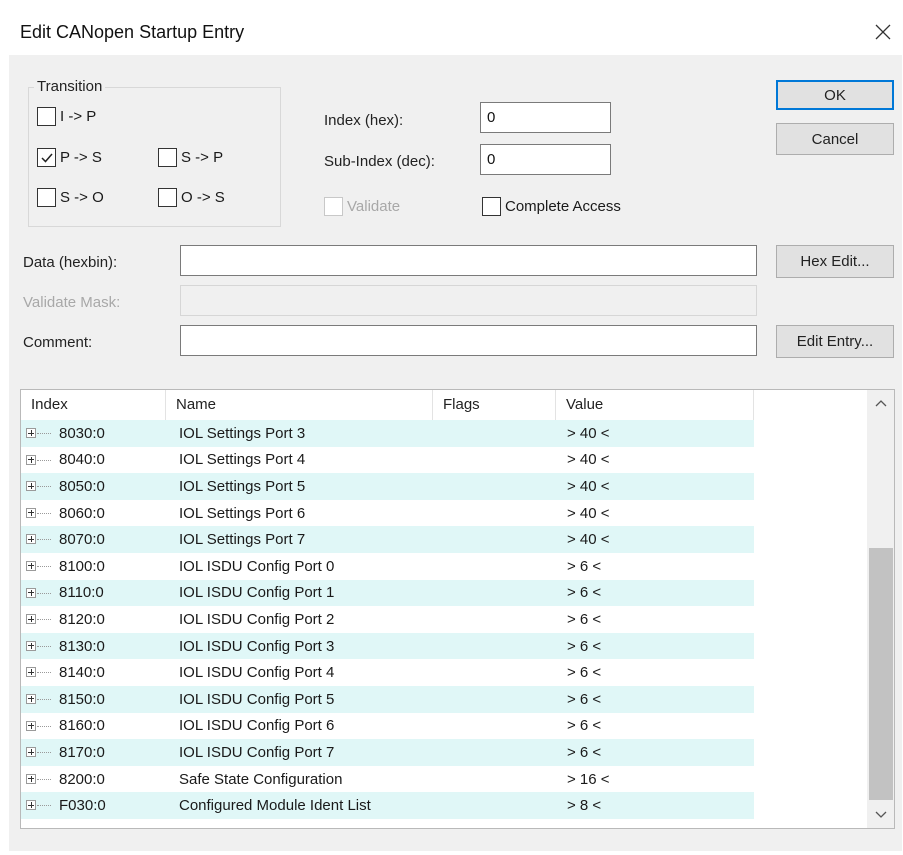  I want to click on table-row: 8100:0 IOL ISDU Config Port 0 > 6 <, so click(444, 566).